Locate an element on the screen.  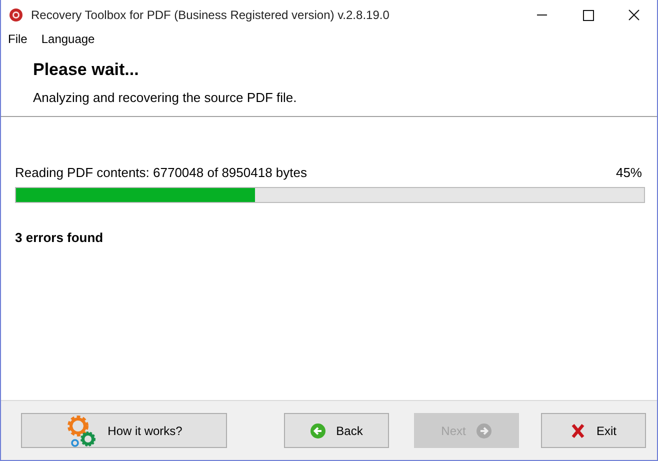
app-icon is located at coordinates (16, 15).